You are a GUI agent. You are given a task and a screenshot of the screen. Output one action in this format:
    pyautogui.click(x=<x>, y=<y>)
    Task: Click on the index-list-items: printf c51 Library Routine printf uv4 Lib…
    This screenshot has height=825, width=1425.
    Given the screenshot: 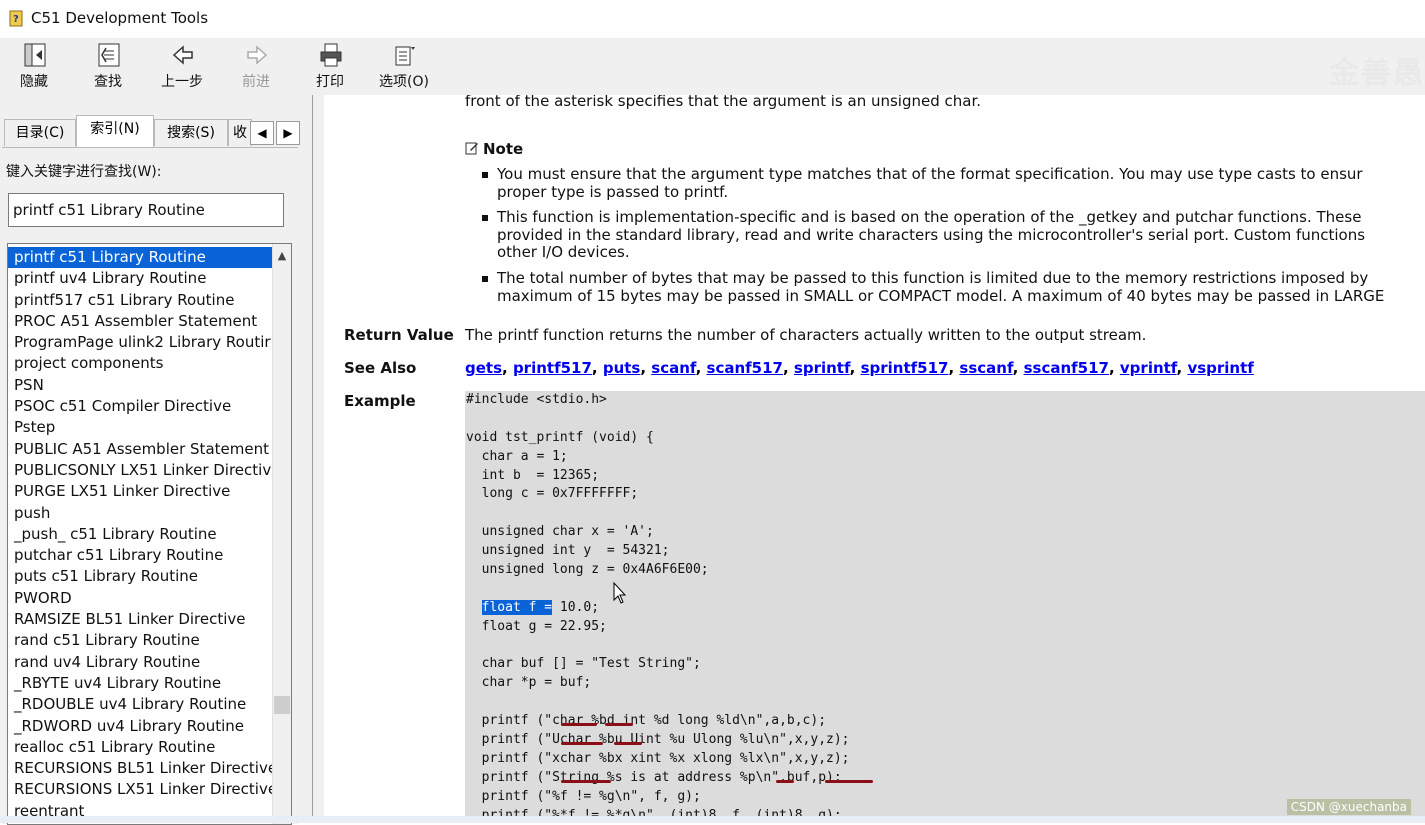 What is the action you would take?
    pyautogui.click(x=140, y=534)
    